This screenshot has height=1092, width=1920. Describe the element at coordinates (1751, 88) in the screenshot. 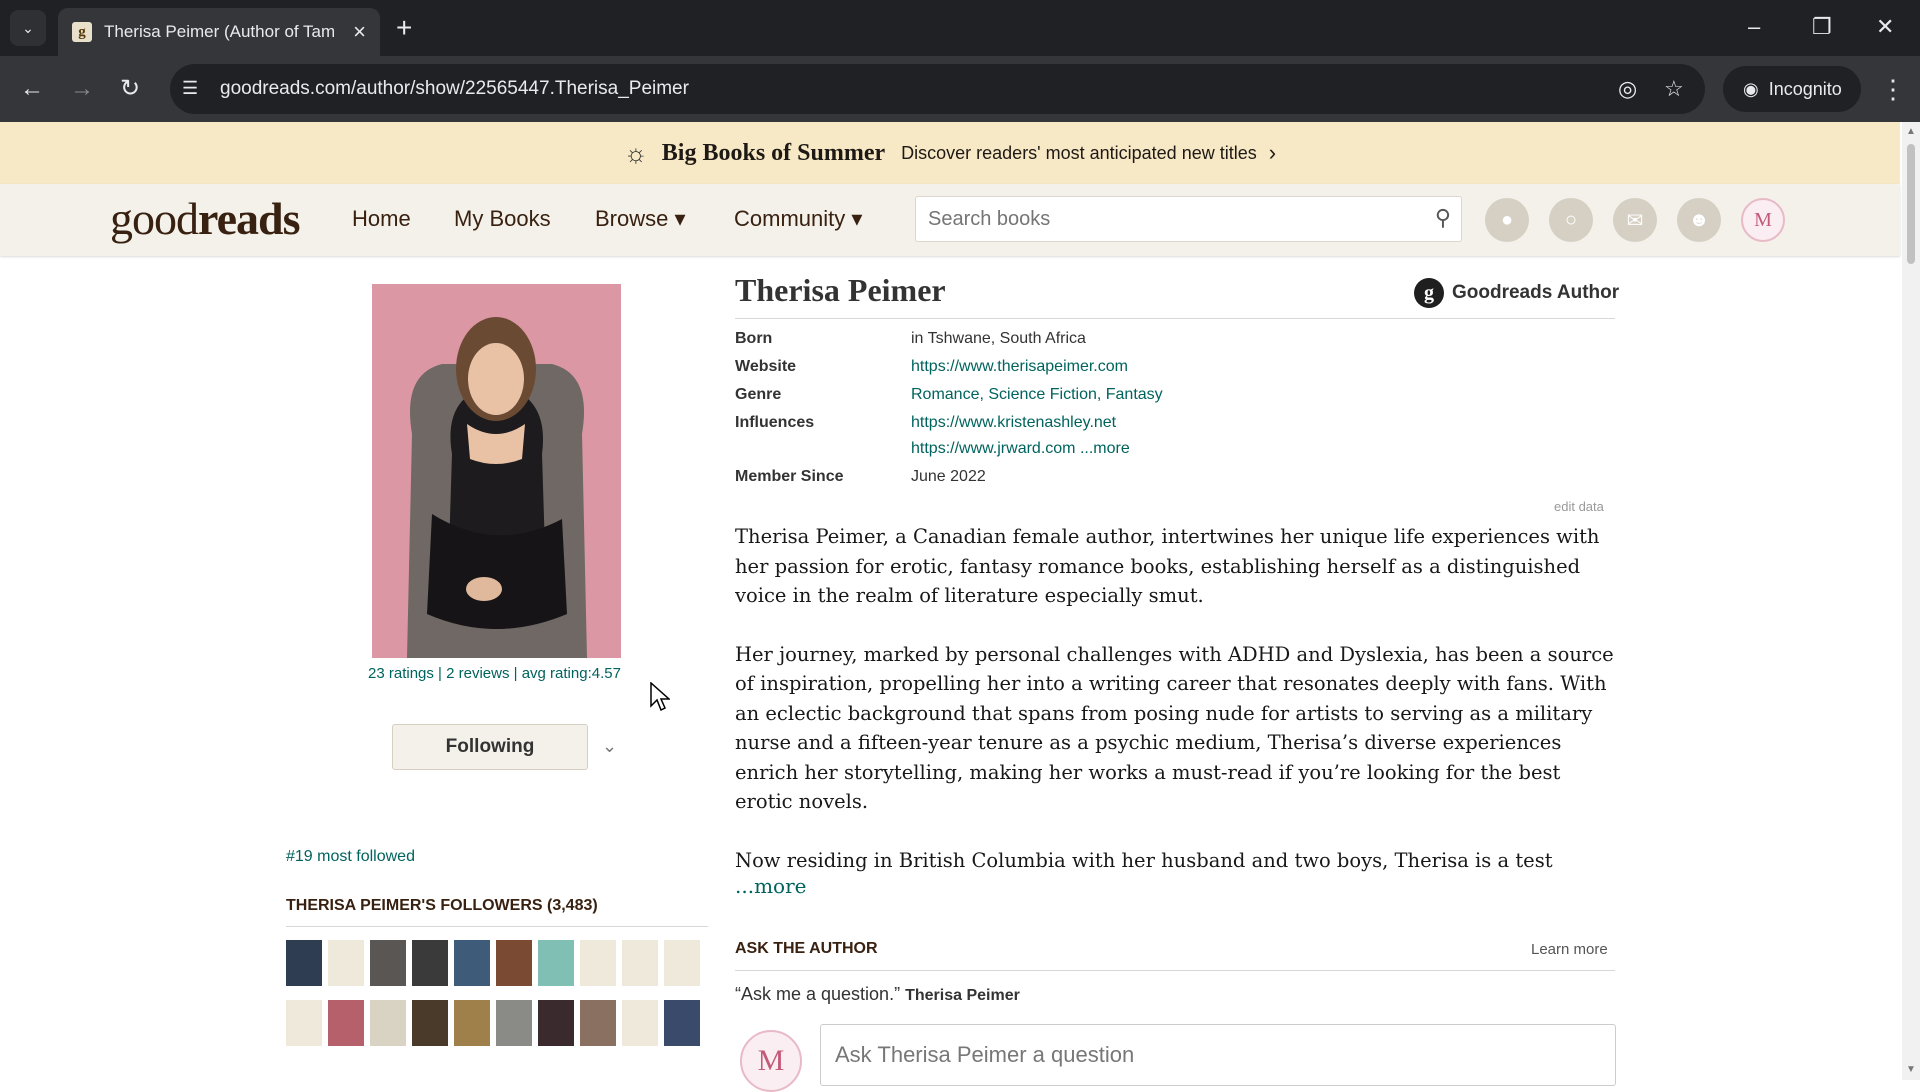

I see `incognito-icon: ◉` at that location.